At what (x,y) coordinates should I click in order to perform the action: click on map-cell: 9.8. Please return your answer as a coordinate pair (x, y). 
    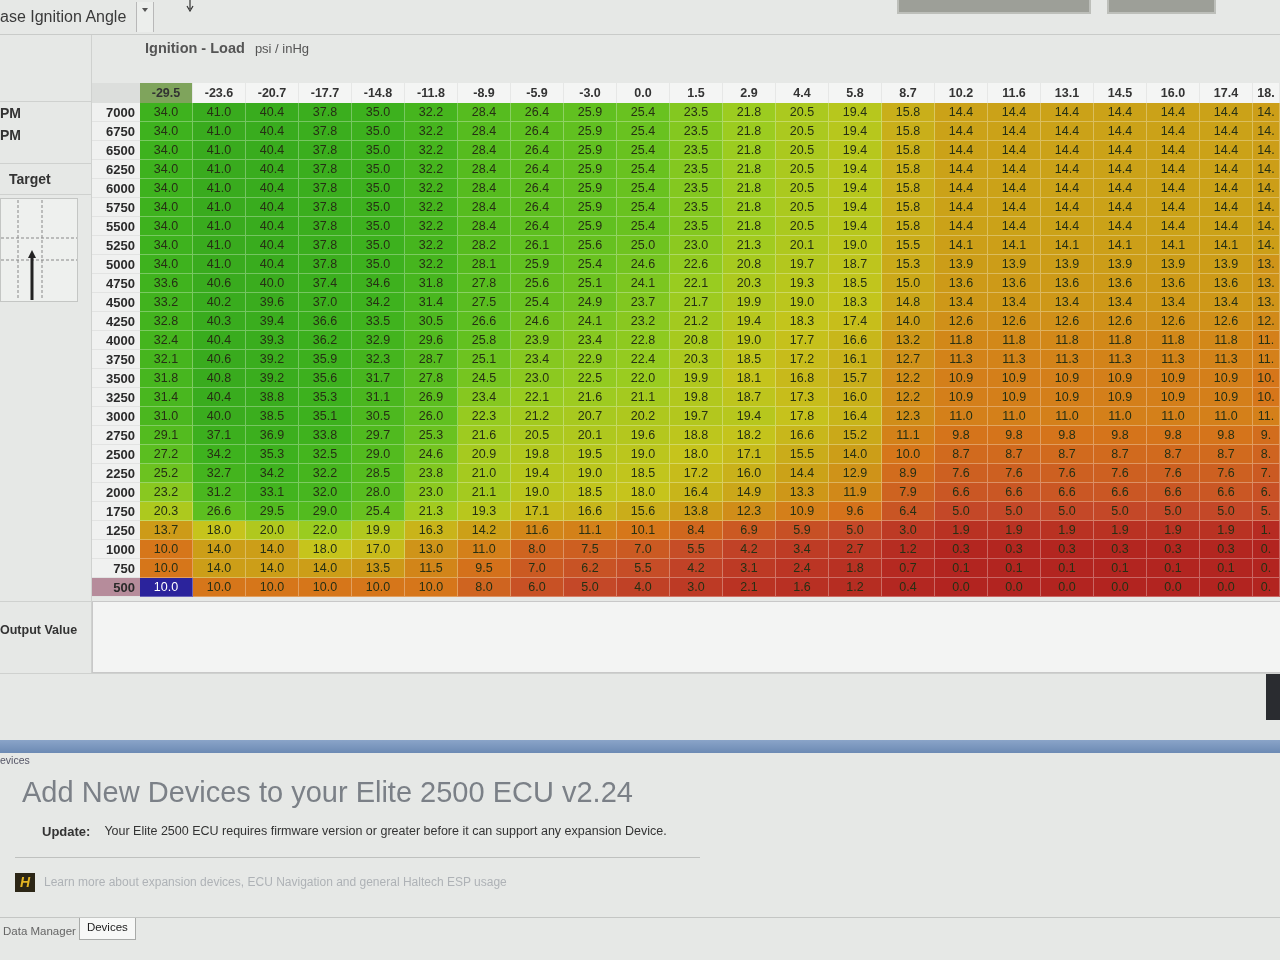
    Looking at the image, I should click on (1173, 435).